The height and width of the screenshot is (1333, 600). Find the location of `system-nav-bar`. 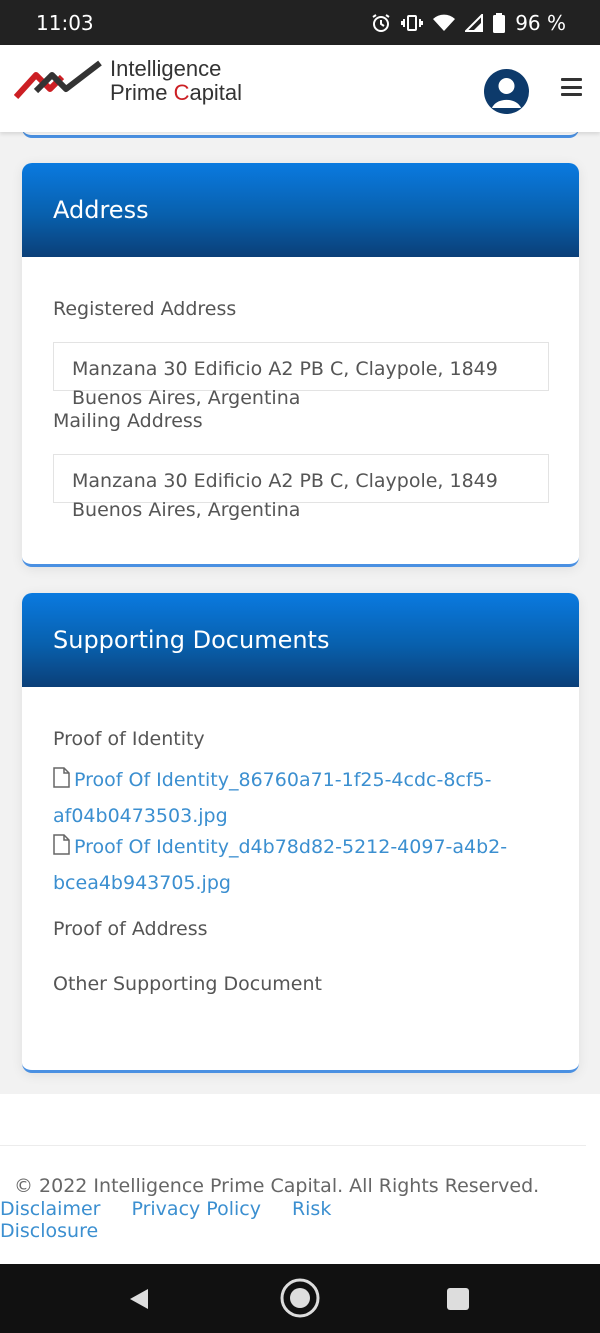

system-nav-bar is located at coordinates (300, 1298).